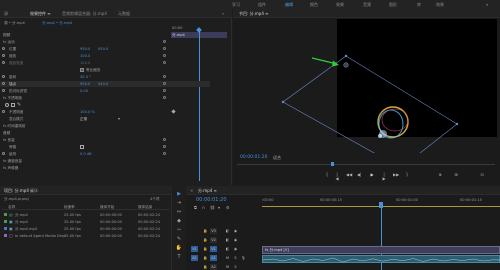  I want to click on blend-dropdown-icon: ▾, so click(119, 118).